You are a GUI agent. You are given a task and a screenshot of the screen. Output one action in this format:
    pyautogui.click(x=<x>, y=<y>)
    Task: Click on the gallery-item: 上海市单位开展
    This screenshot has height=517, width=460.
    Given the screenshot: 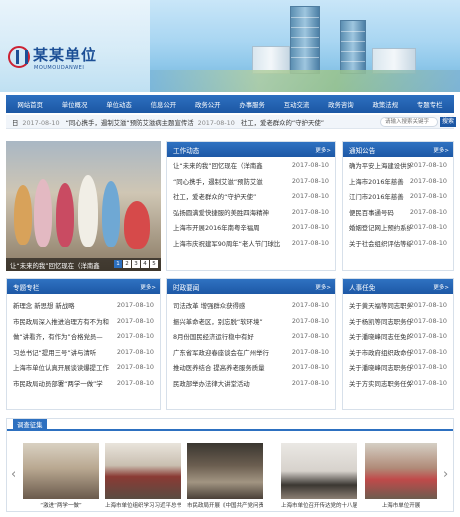 What is the action you would take?
    pyautogui.click(x=401, y=476)
    